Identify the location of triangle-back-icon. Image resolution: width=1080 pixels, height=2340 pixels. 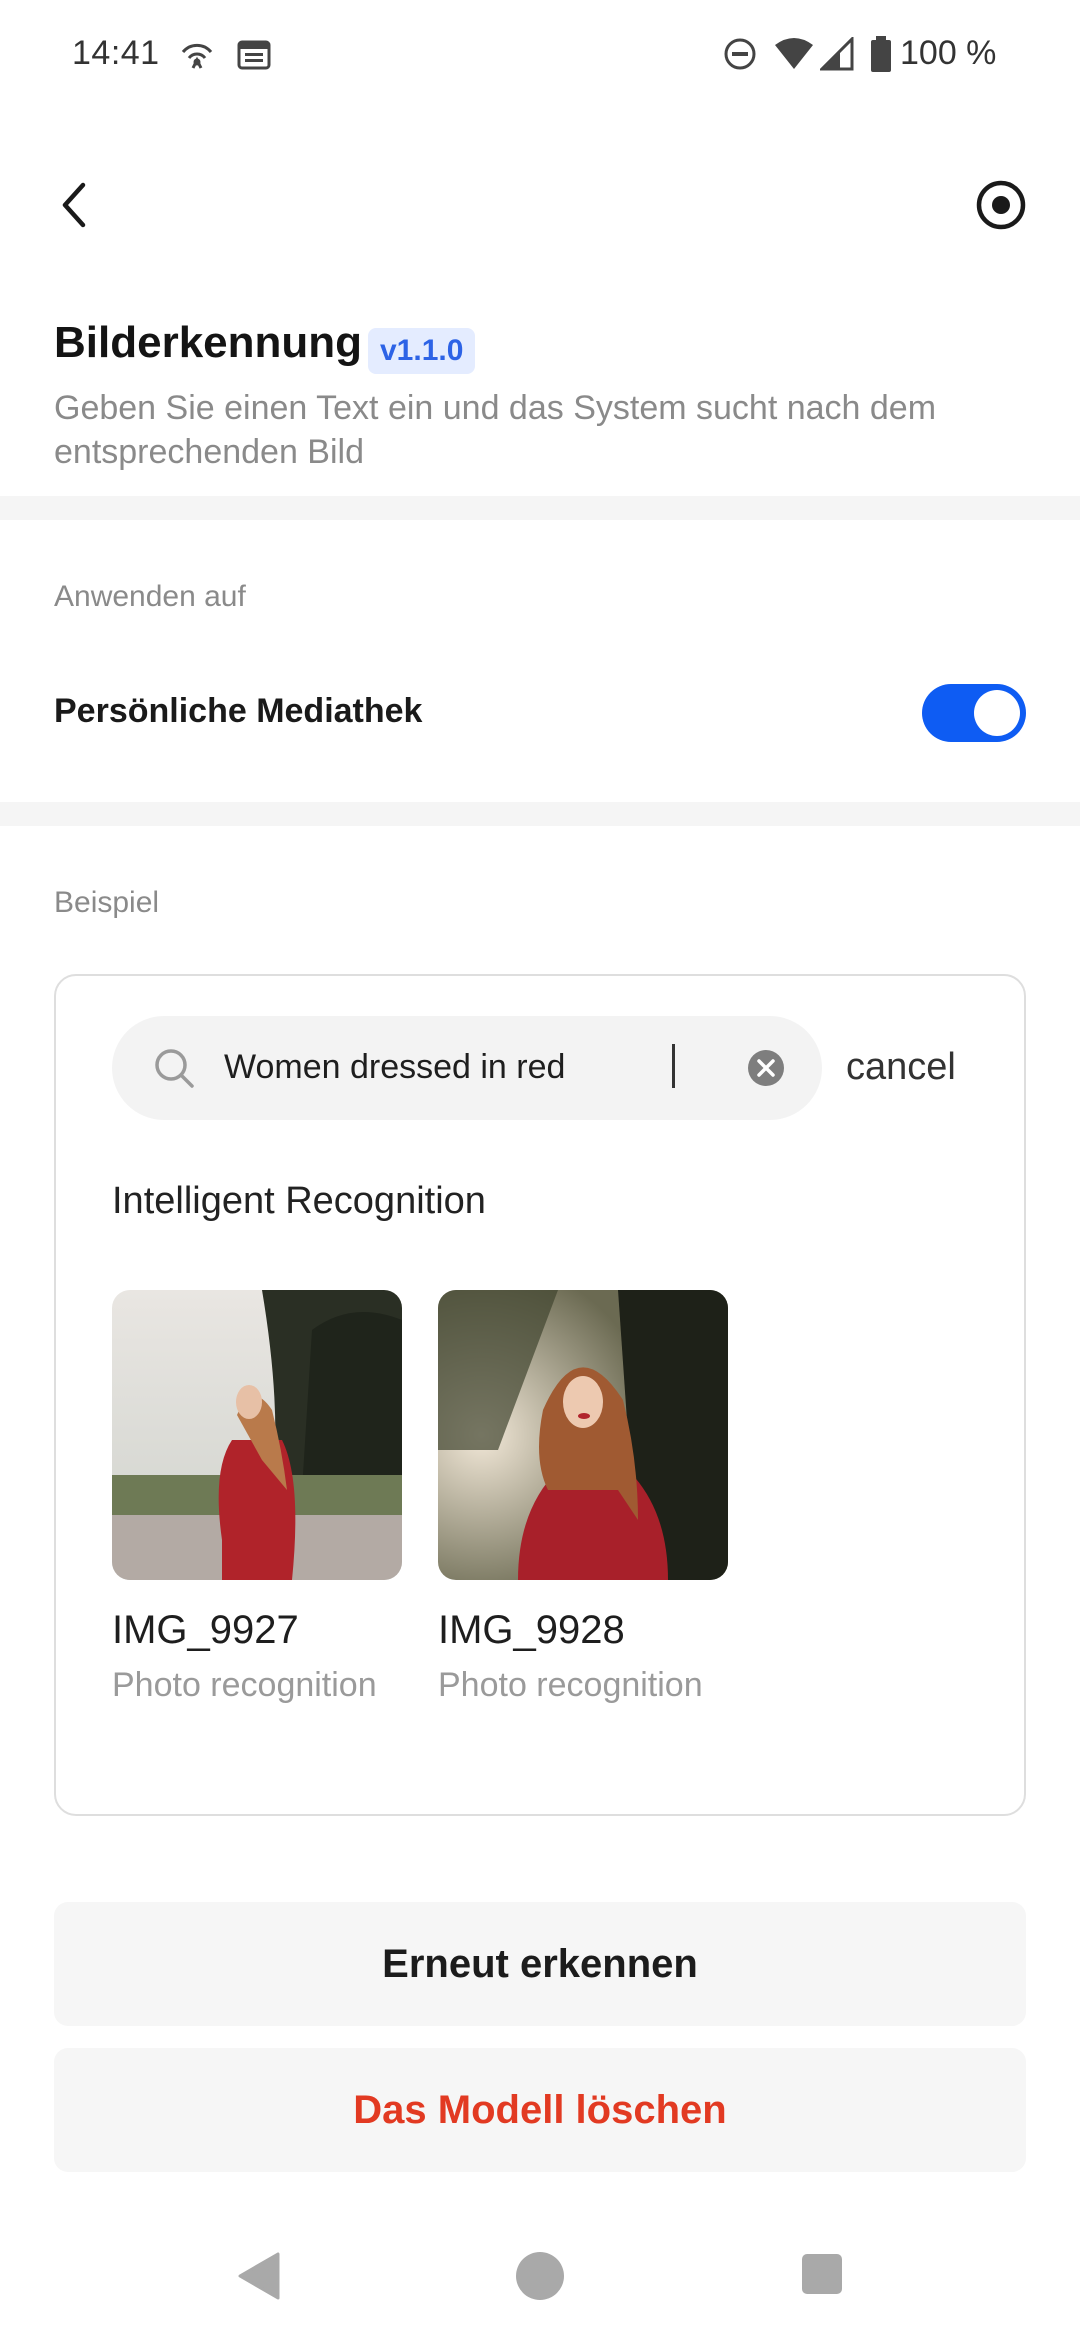
(259, 2276).